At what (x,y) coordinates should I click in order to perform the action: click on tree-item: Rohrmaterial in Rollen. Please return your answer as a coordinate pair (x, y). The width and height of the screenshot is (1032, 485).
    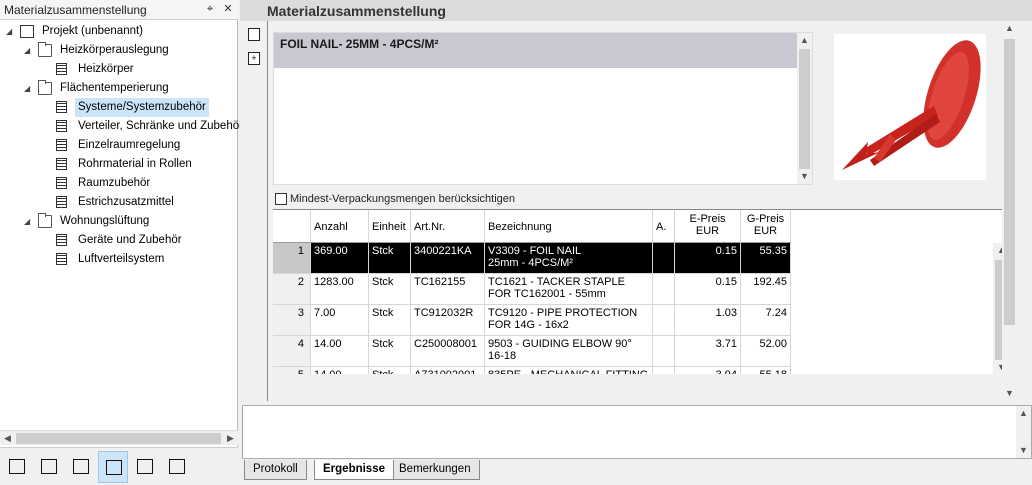
    Looking at the image, I should click on (118, 164).